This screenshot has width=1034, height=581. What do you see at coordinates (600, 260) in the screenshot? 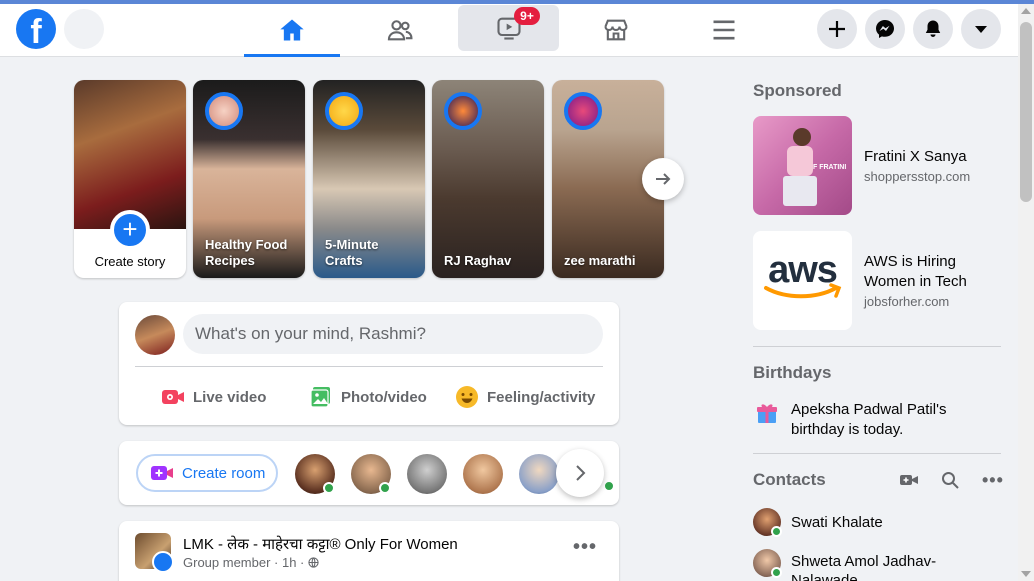
I see `story-label: zee marathi` at bounding box center [600, 260].